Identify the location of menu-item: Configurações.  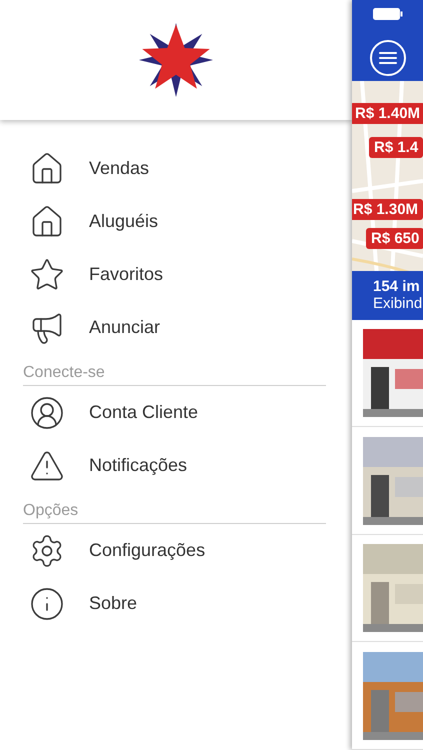
(176, 550).